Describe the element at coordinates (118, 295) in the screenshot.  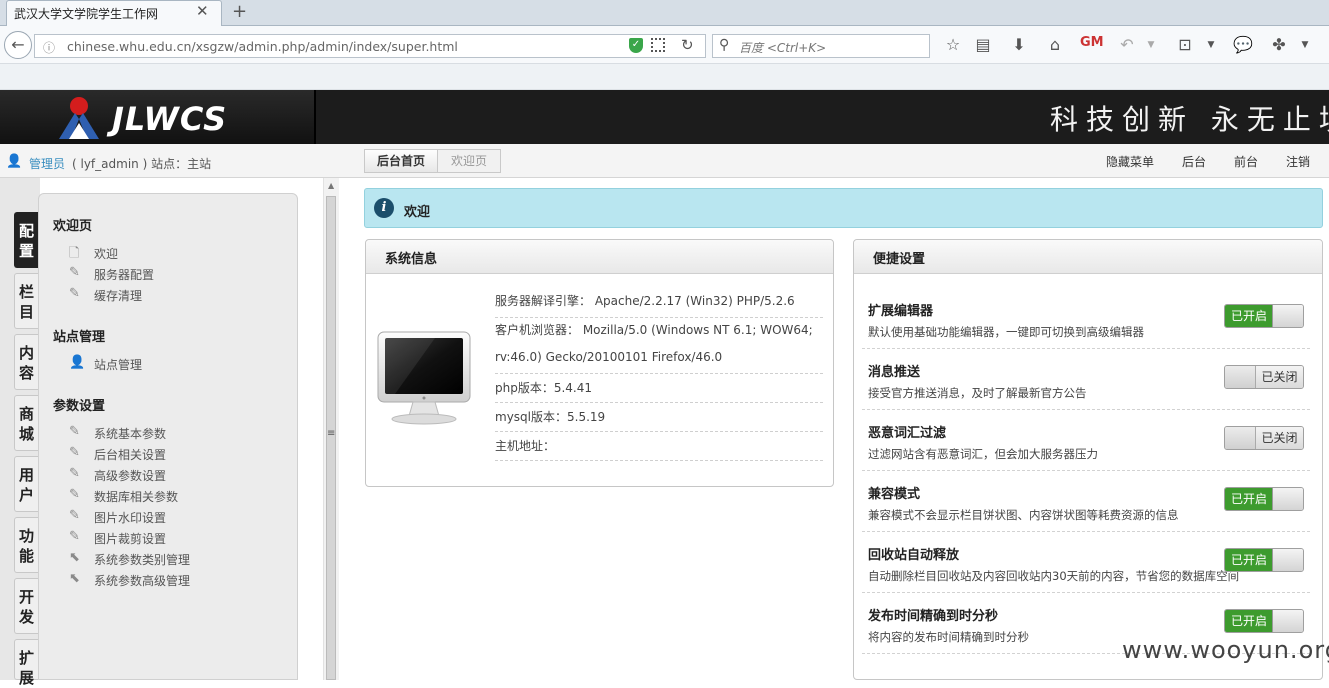
I see `menu-item-cache-clear: 缓存清理` at that location.